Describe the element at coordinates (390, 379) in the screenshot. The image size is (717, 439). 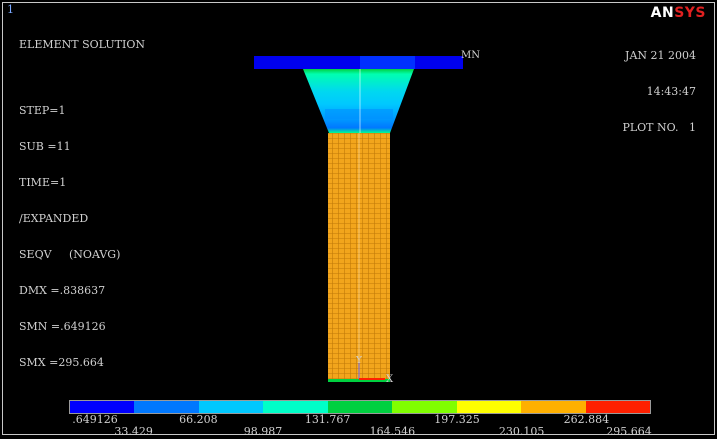
I see `max-marker: X` at that location.